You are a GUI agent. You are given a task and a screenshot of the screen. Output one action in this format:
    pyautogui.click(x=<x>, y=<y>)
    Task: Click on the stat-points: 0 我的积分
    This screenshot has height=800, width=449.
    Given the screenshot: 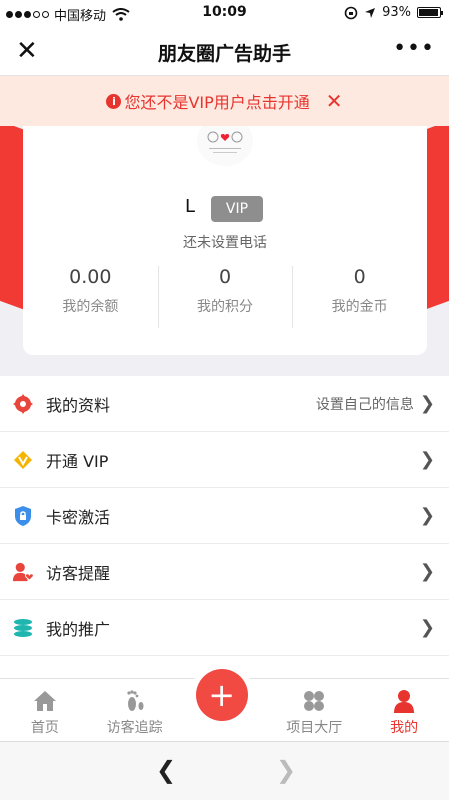 What is the action you would take?
    pyautogui.click(x=225, y=296)
    